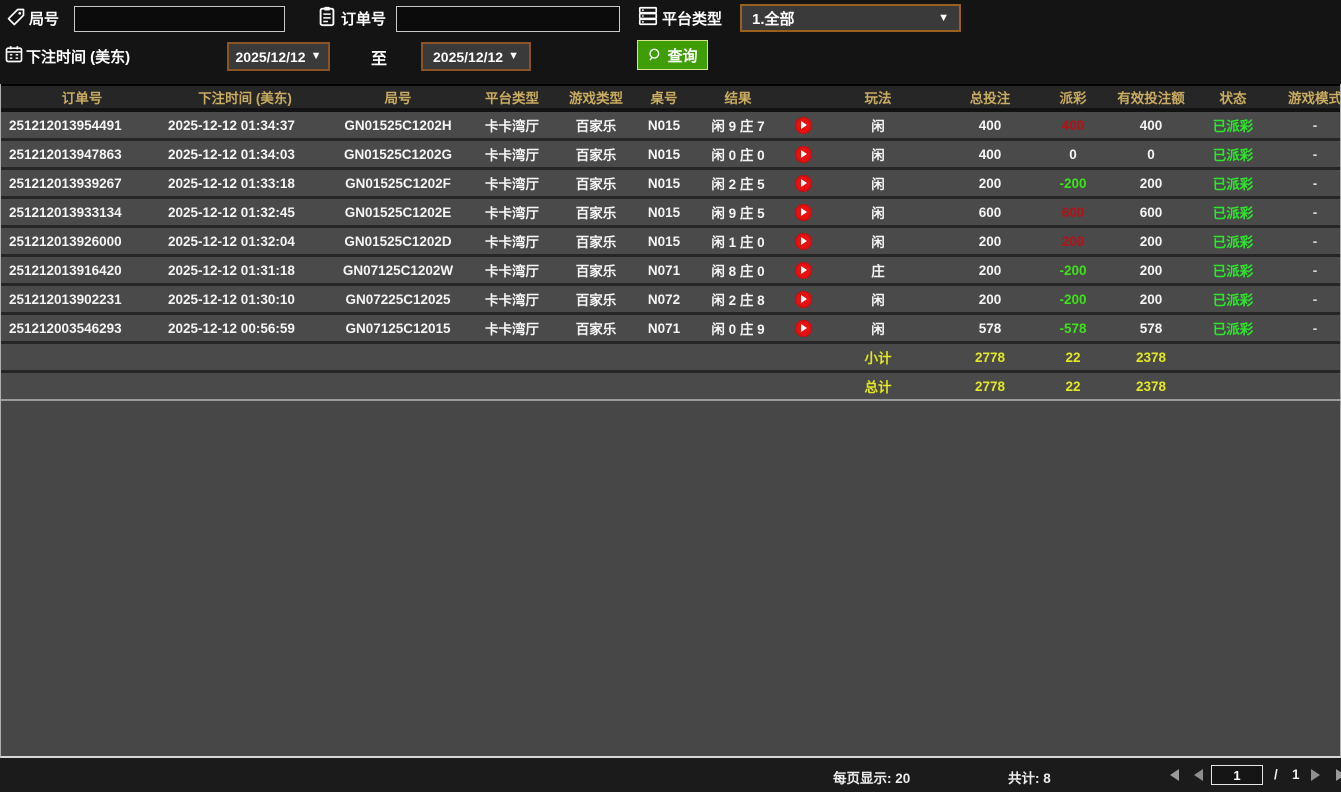 The width and height of the screenshot is (1341, 792). What do you see at coordinates (398, 98) in the screenshot?
I see `col-header-round-no: 局号` at bounding box center [398, 98].